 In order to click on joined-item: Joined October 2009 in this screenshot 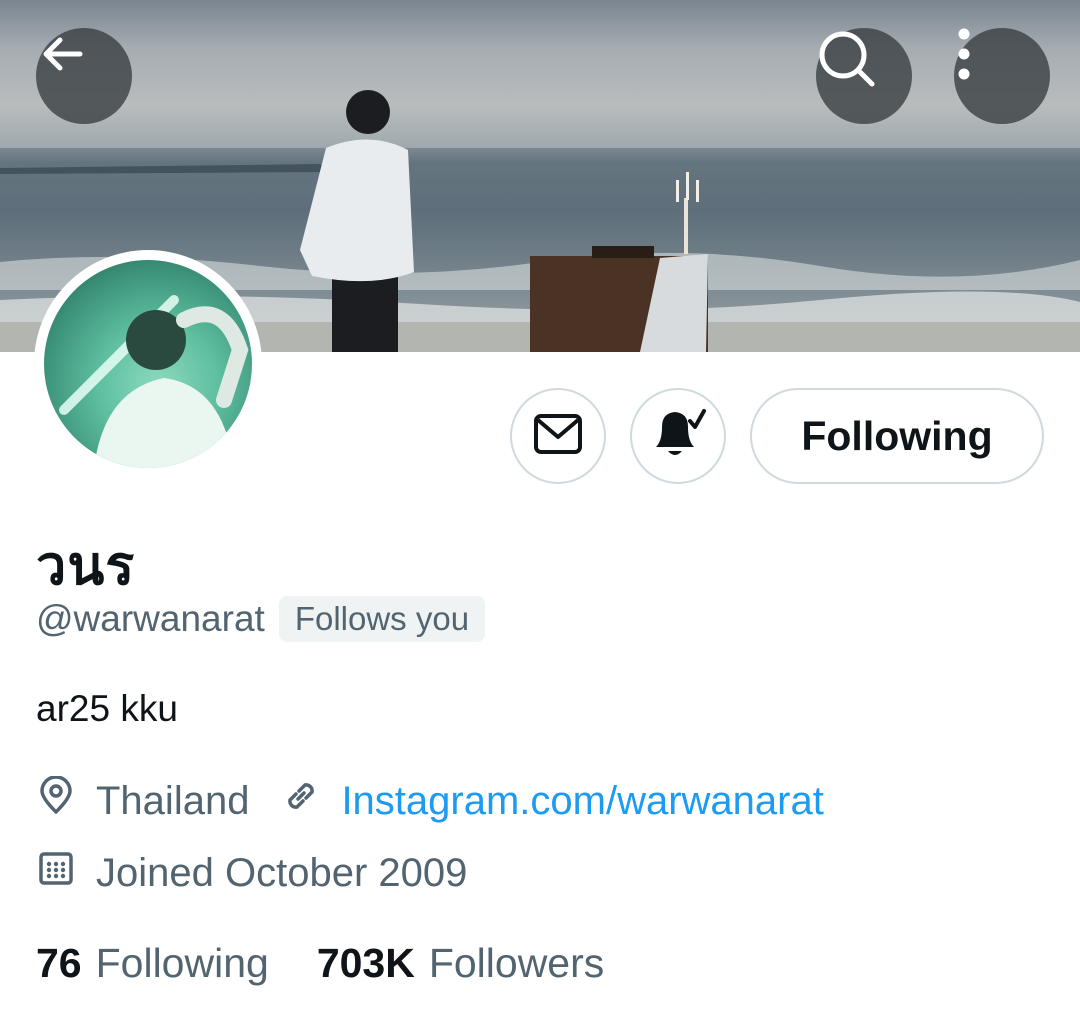, I will do `click(251, 873)`.